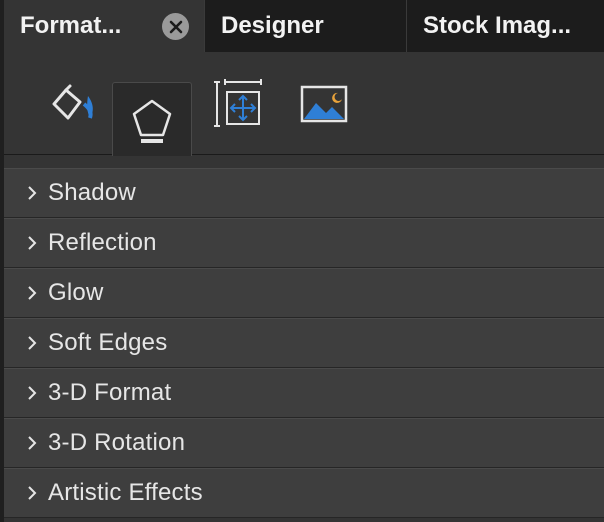 The width and height of the screenshot is (604, 522). I want to click on section-3d-format-label: 3-D Format, so click(110, 392).